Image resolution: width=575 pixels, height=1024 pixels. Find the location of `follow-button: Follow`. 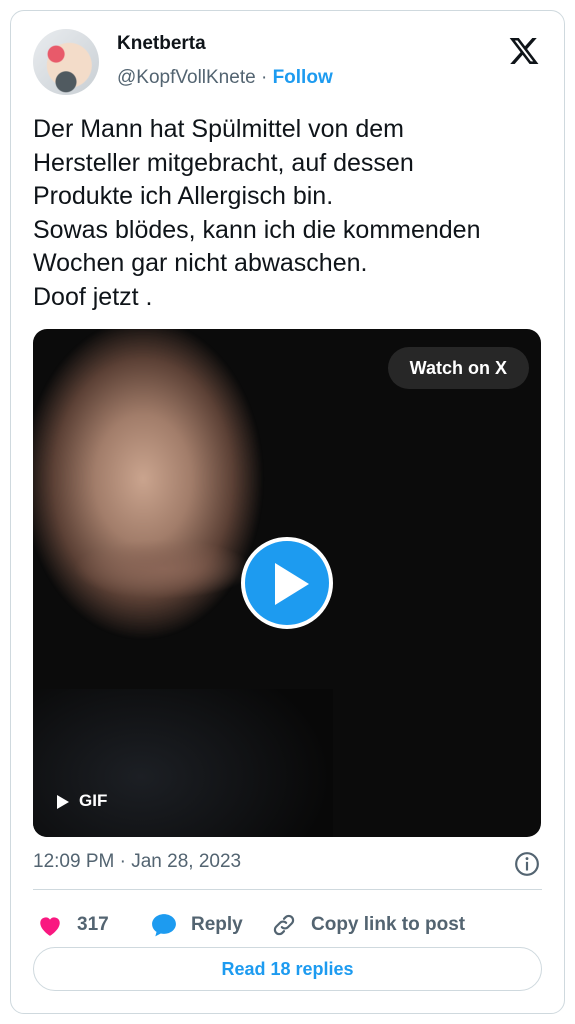

follow-button: Follow is located at coordinates (303, 77).